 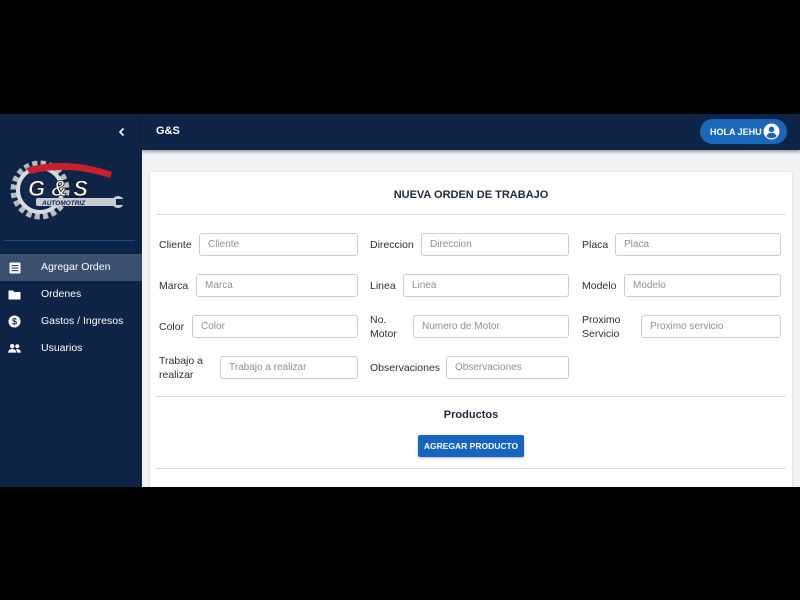 What do you see at coordinates (601, 334) in the screenshot?
I see `proximo-servicio-label-line2: Servicio` at bounding box center [601, 334].